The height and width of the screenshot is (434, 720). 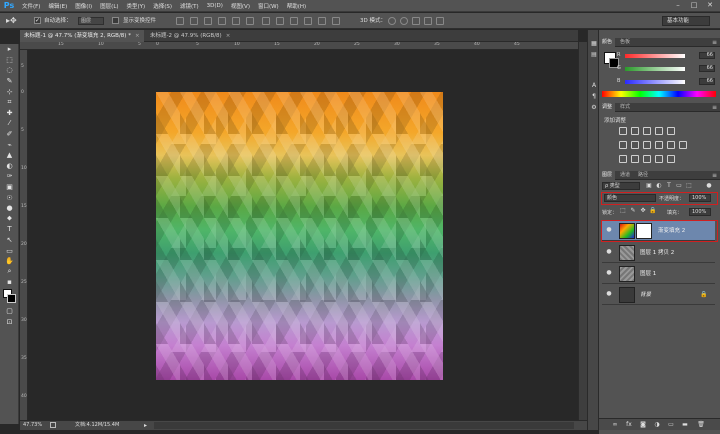 I want to click on gradient-map-icon, so click(x=659, y=159).